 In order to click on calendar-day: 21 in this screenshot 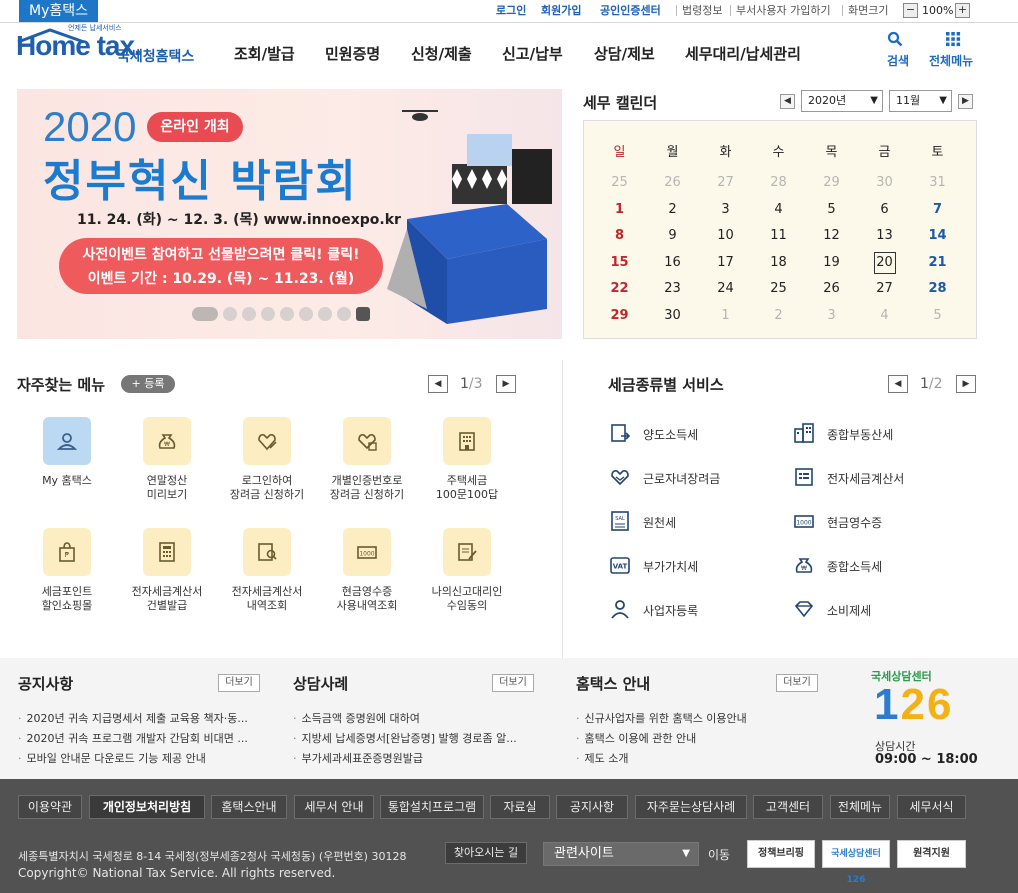, I will do `click(937, 262)`.